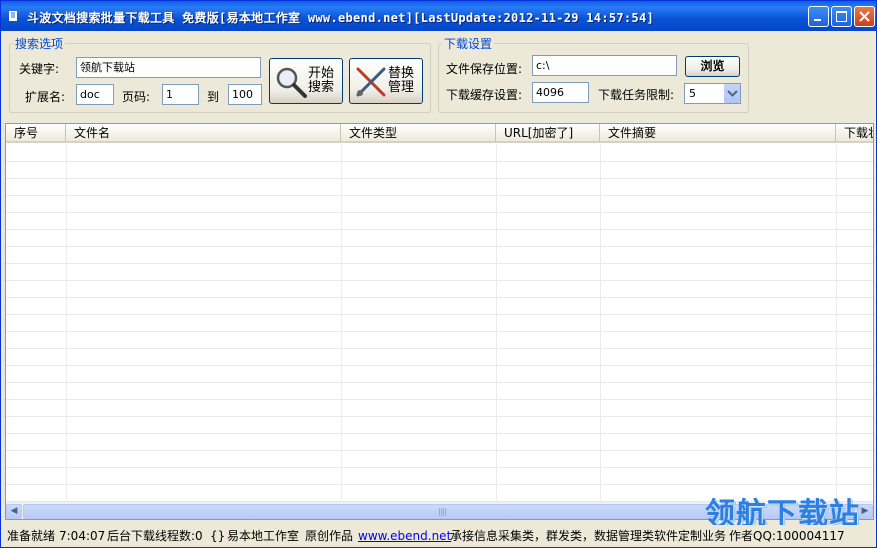 The image size is (877, 548). What do you see at coordinates (418, 133) in the screenshot?
I see `column-header-filetype: 文件类型` at bounding box center [418, 133].